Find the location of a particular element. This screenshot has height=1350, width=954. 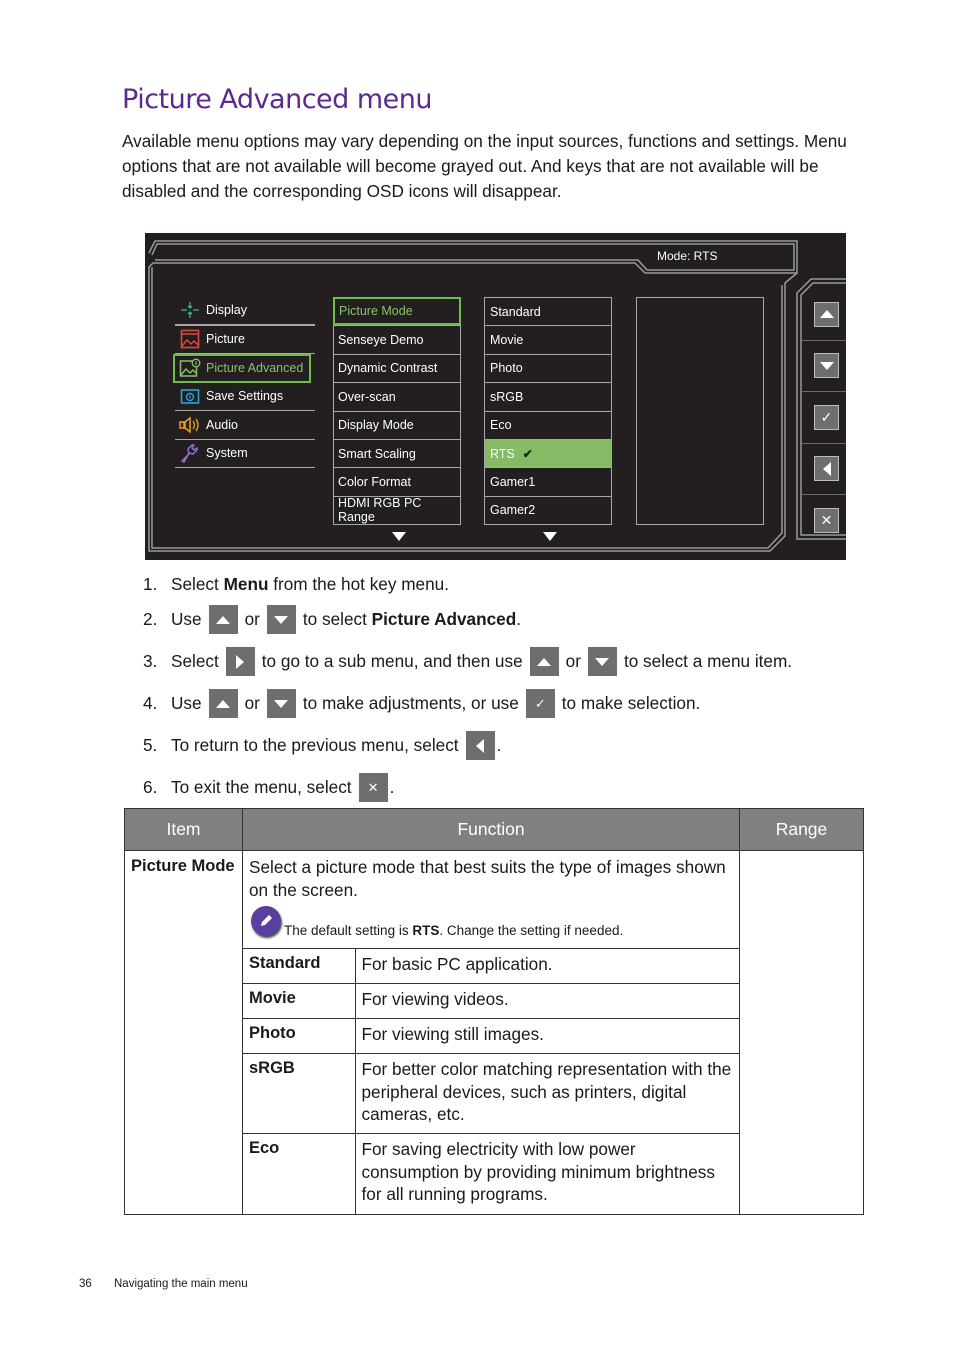

menu-item-save-settings: Save Settings is located at coordinates (245, 397).